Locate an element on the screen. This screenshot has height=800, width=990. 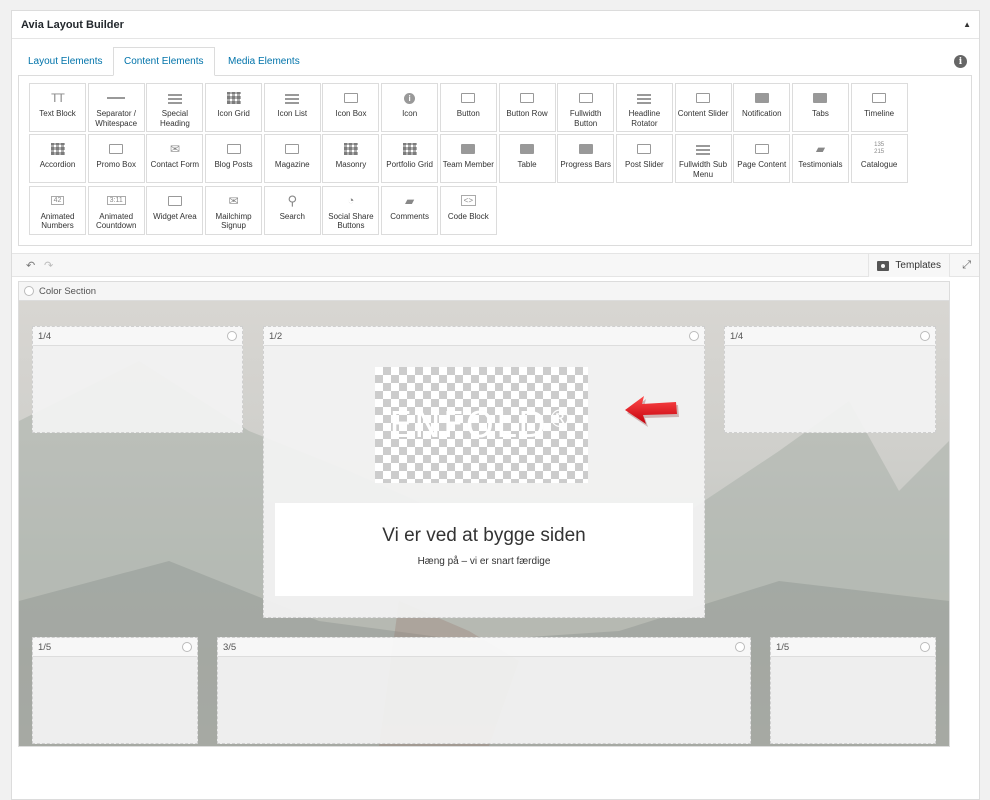
section-radio-icon is located at coordinates (29, 291).